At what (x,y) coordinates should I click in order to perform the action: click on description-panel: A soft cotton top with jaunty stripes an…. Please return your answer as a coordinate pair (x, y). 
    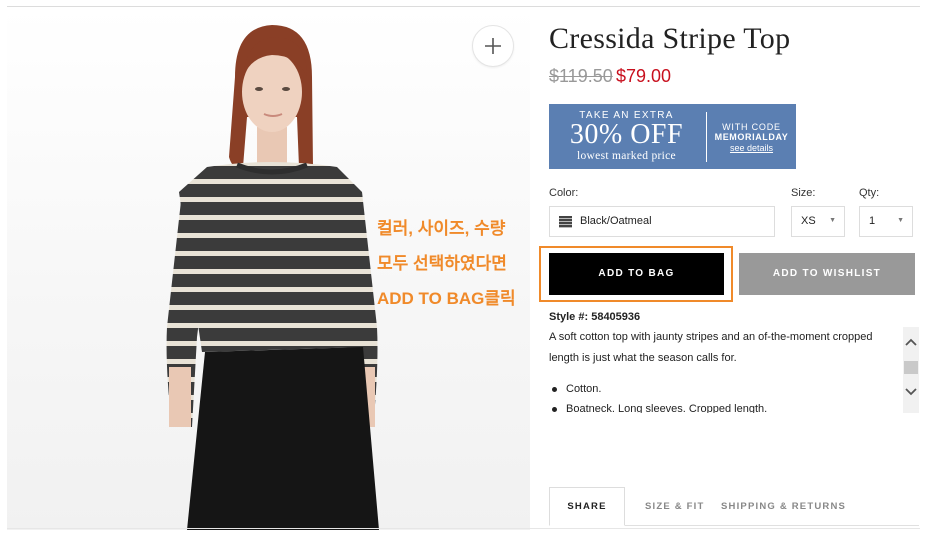
    Looking at the image, I should click on (724, 370).